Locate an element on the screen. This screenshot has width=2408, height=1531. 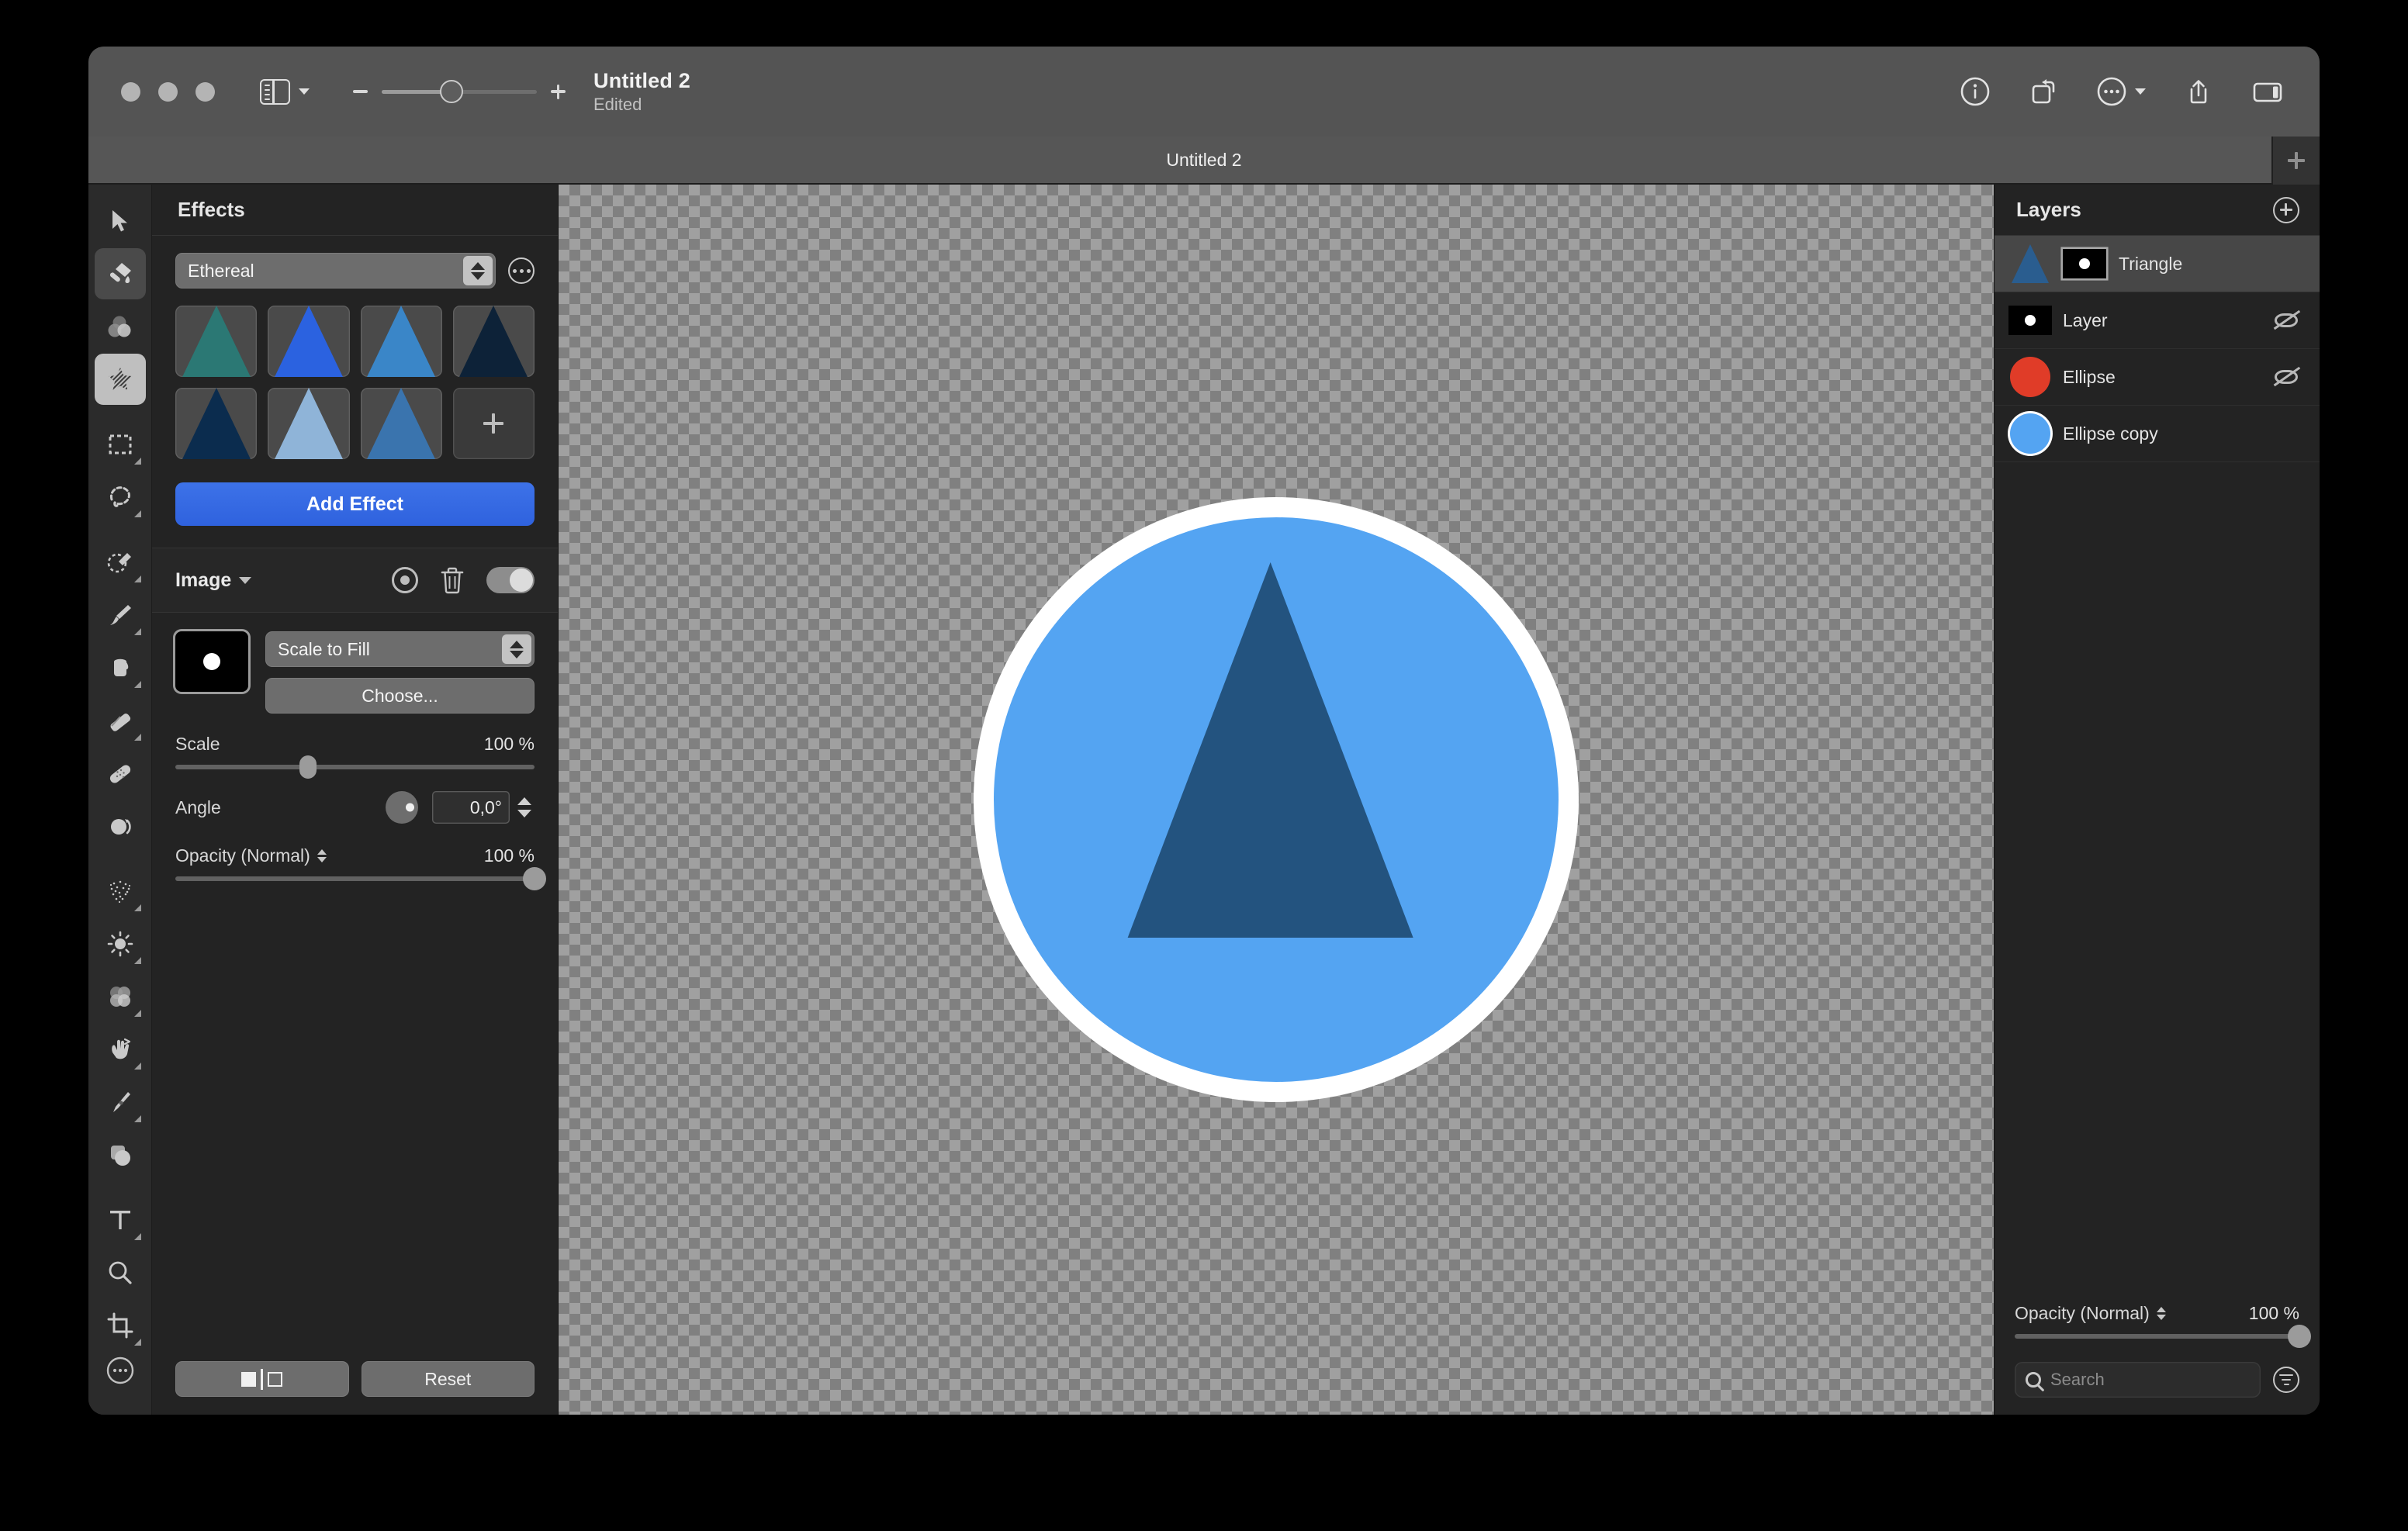
arrange-tool is located at coordinates (121, 221).